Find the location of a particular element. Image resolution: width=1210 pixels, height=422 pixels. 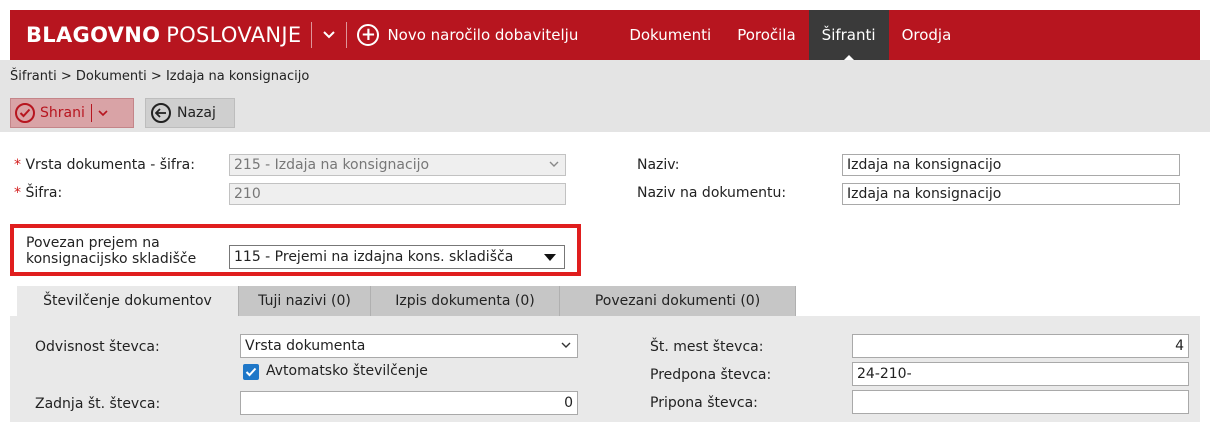

nav-item-orodja: Orodja is located at coordinates (927, 35).